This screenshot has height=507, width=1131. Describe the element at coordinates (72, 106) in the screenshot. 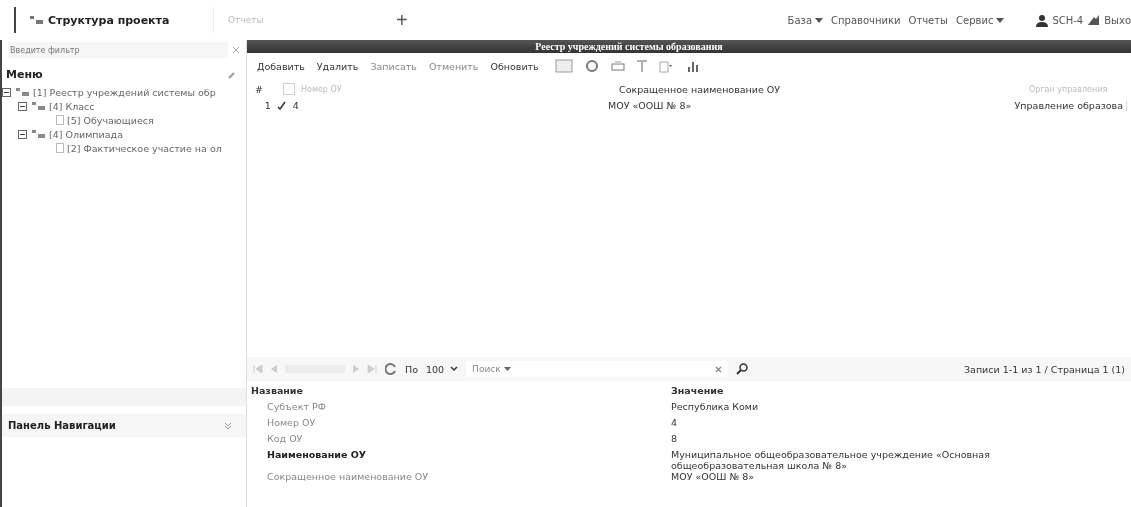

I see `tree-item: [4] Класс` at that location.